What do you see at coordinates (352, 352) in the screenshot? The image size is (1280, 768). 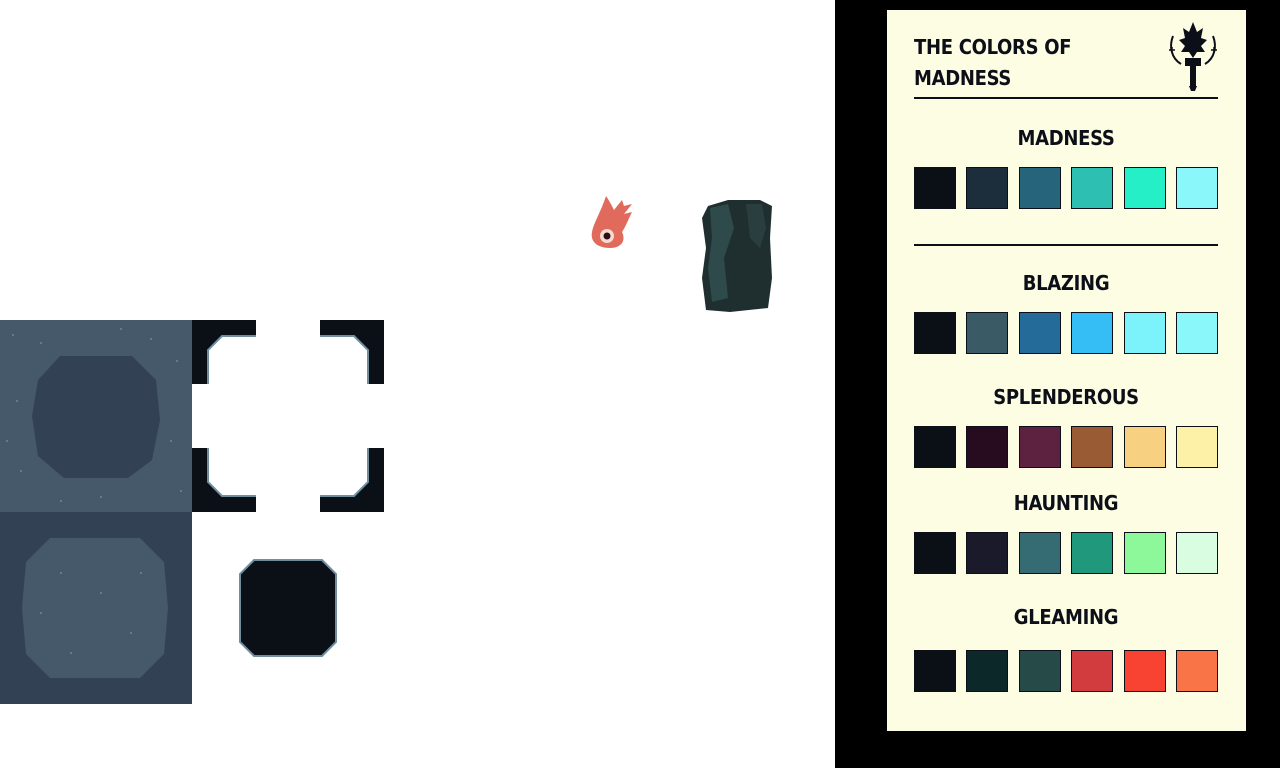 I see `wall-corner-top-right` at bounding box center [352, 352].